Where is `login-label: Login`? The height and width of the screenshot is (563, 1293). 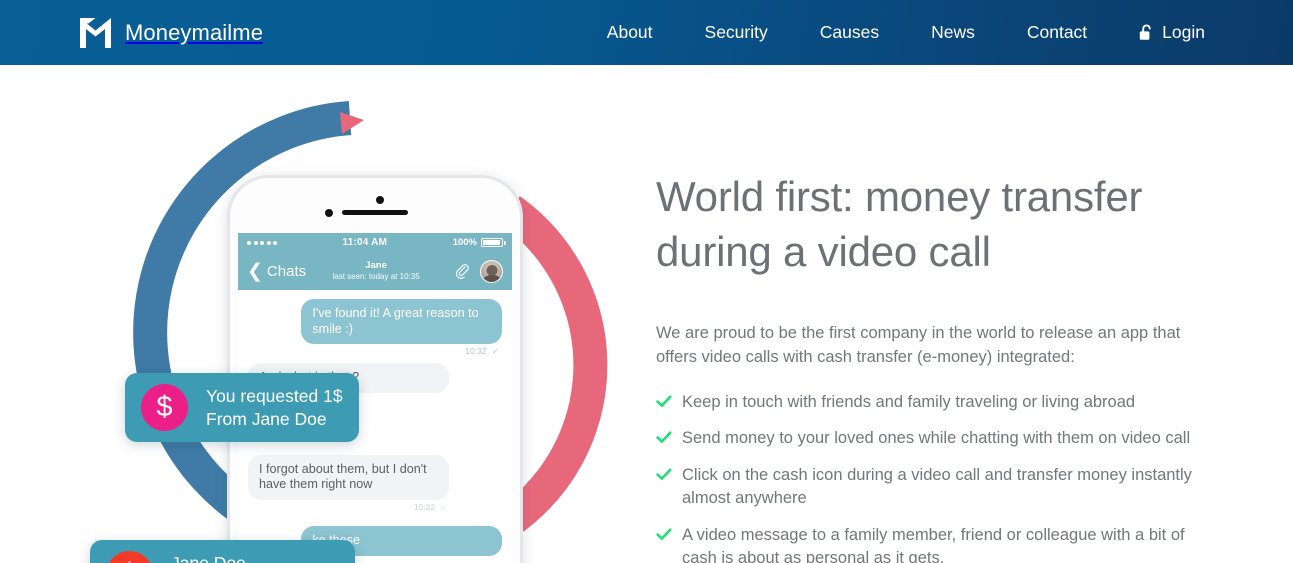 login-label: Login is located at coordinates (1183, 32).